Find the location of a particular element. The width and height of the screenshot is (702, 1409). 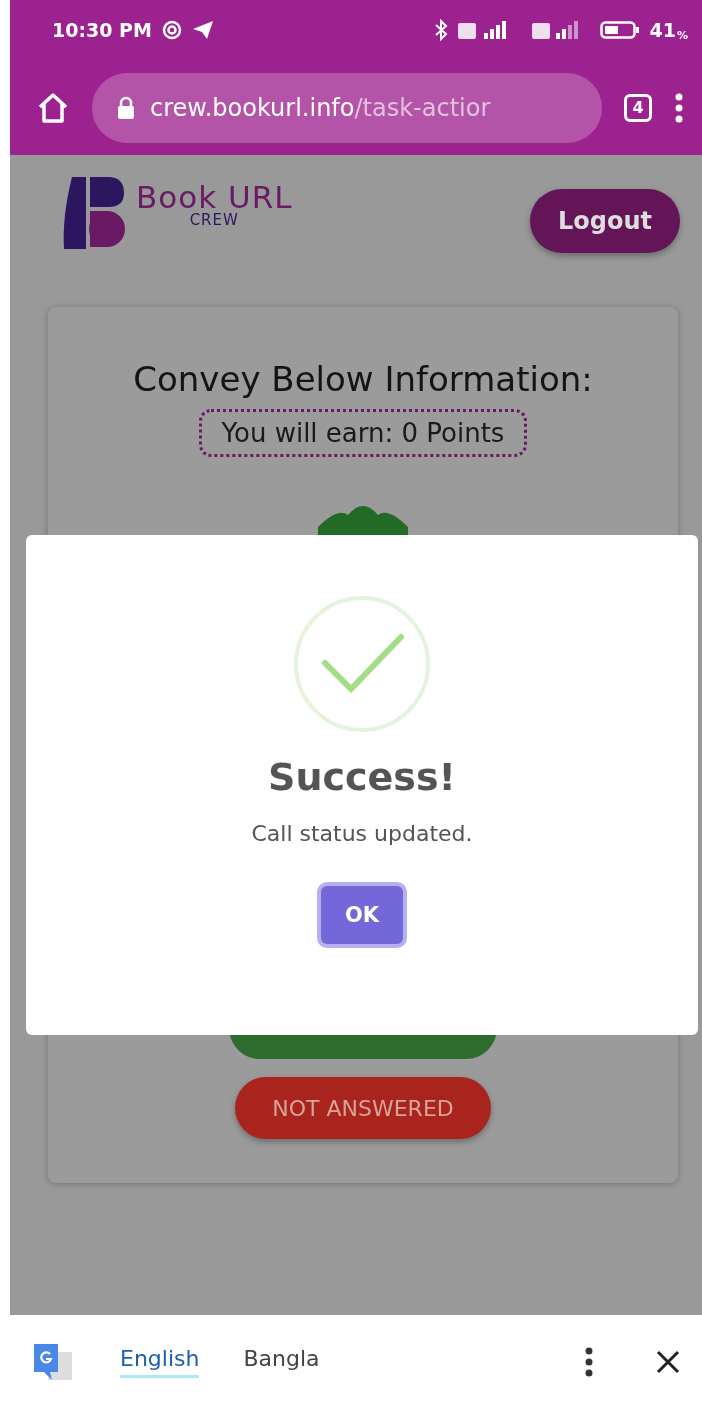

dialog-message: Call status updated. is located at coordinates (362, 833).